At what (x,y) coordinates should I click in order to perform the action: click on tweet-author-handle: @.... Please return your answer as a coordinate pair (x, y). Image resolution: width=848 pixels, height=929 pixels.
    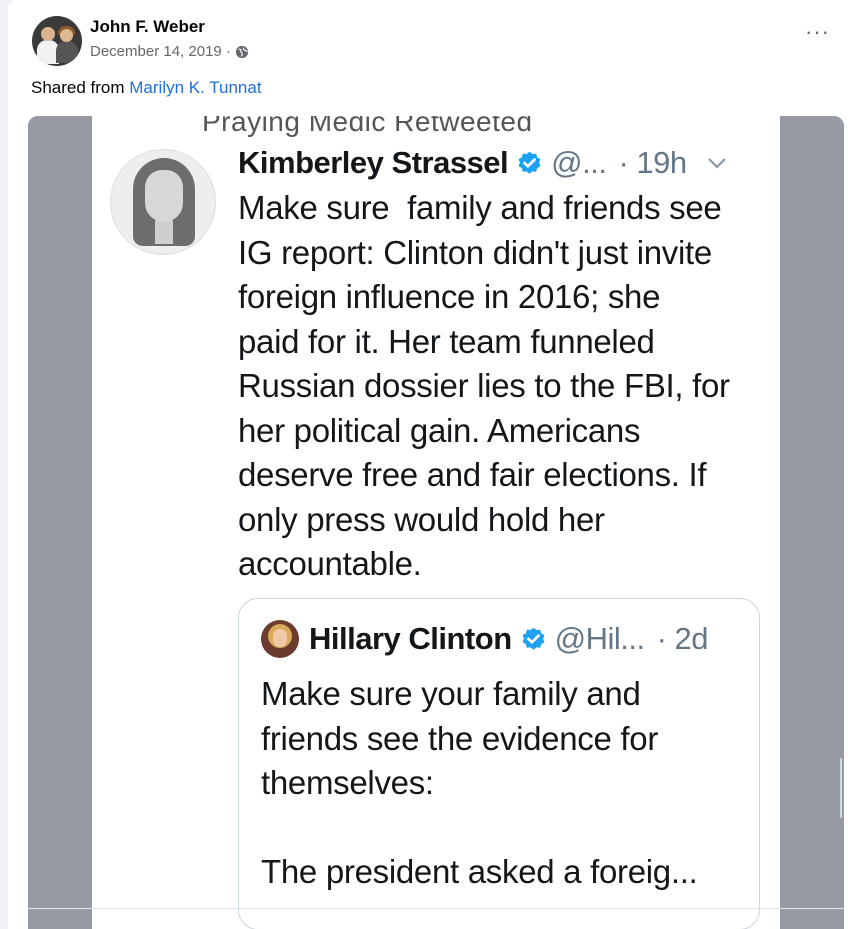
    Looking at the image, I should click on (579, 162).